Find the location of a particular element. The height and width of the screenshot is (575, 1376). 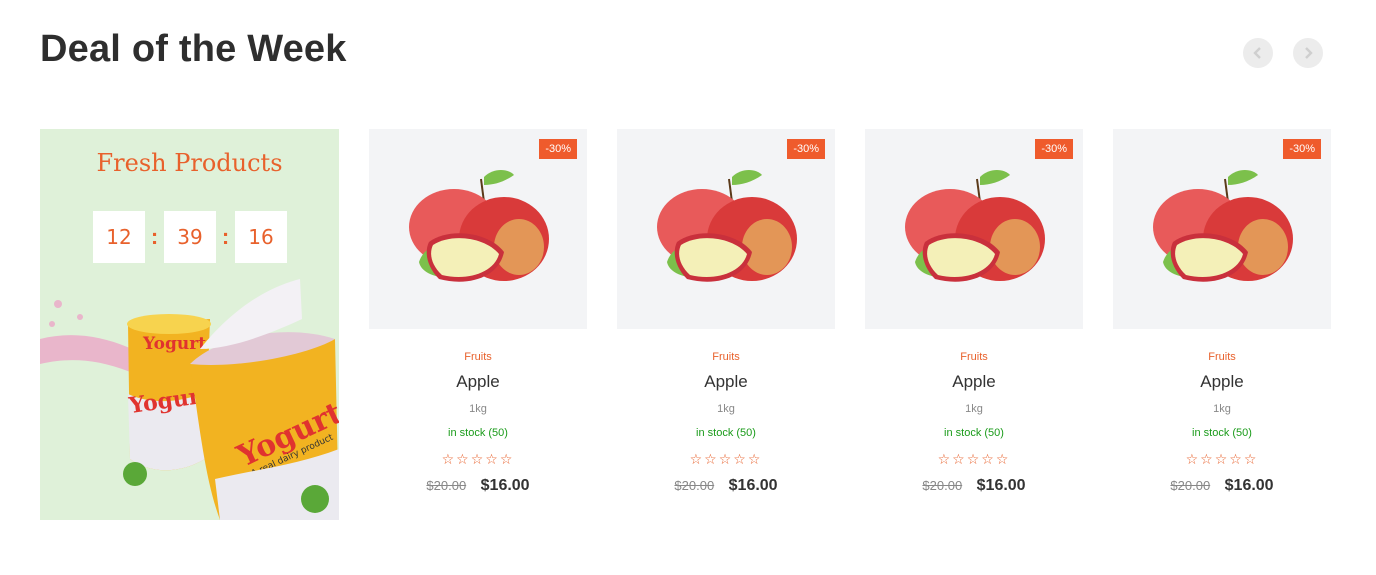

promo-title: Fresh Products is located at coordinates (189, 163).